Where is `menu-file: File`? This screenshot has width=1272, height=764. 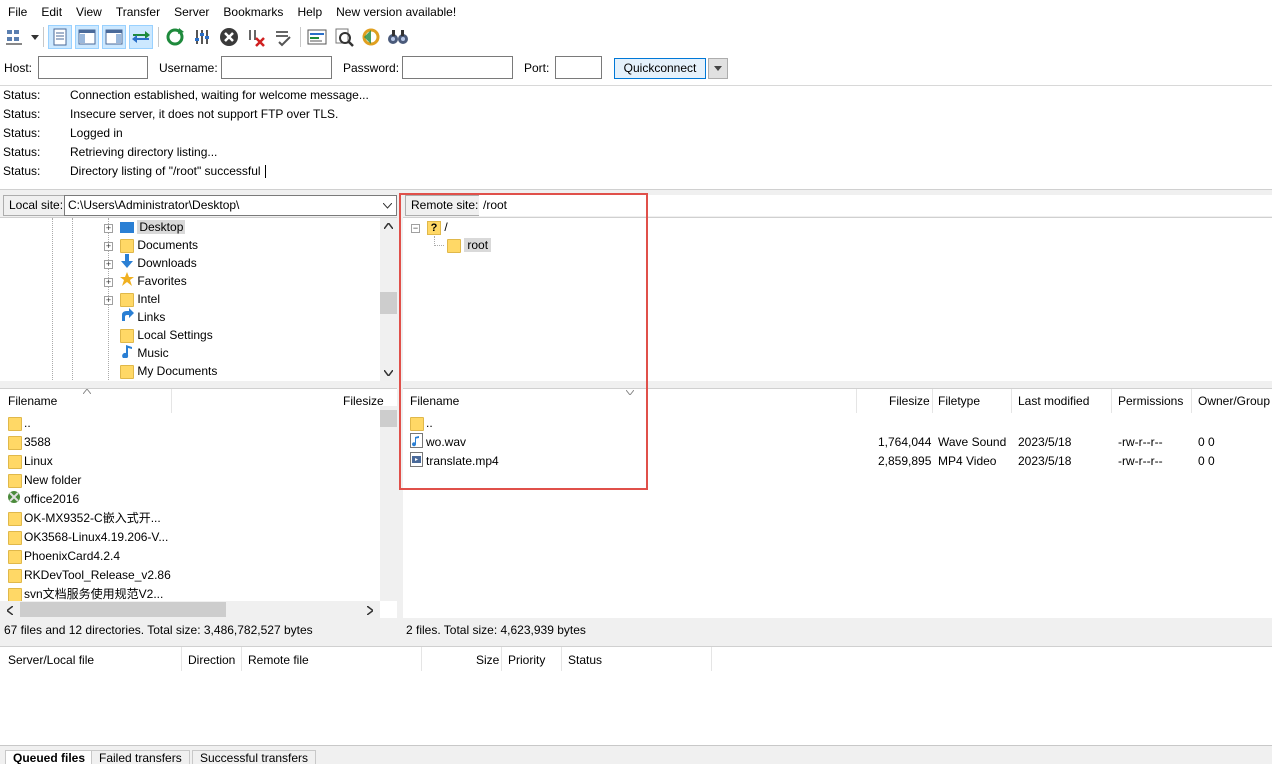 menu-file: File is located at coordinates (17, 12).